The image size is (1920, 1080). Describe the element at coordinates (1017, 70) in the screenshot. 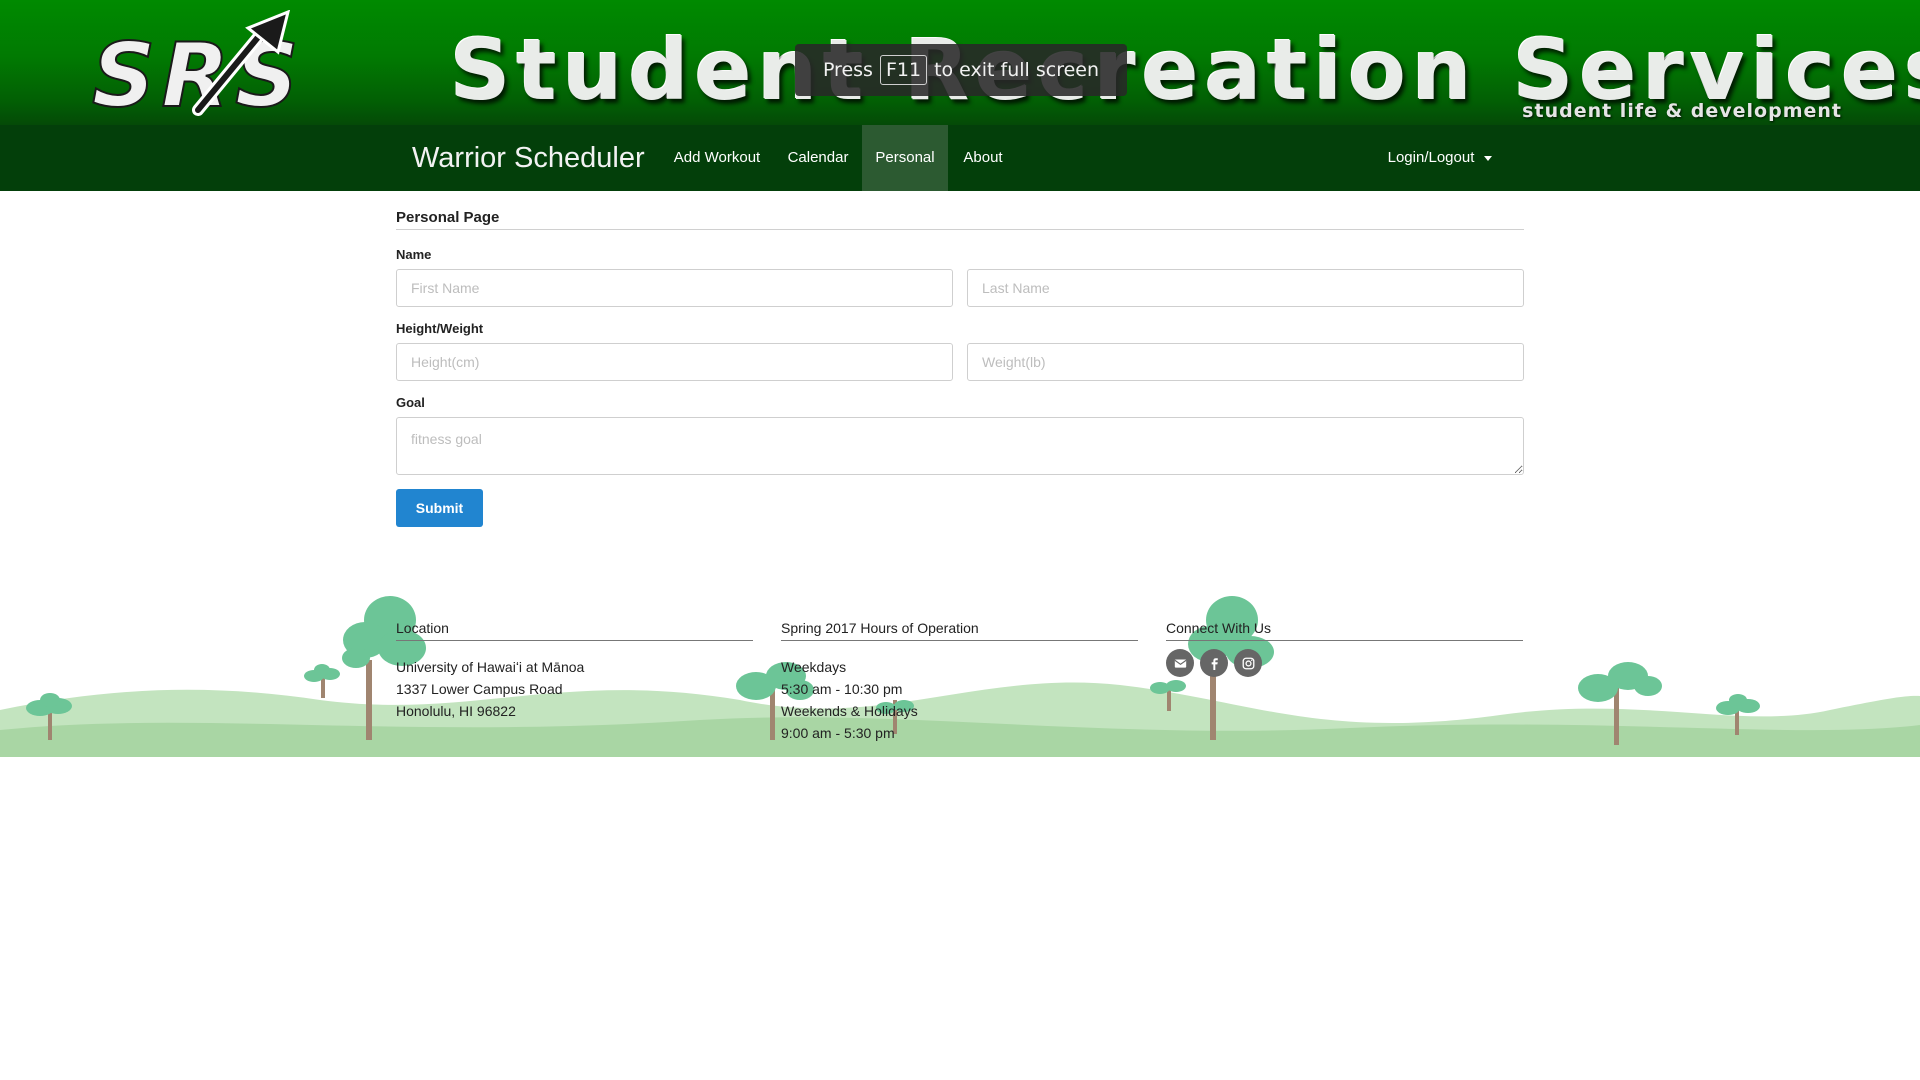

I see `notice-rest-text: to exit full screen` at that location.